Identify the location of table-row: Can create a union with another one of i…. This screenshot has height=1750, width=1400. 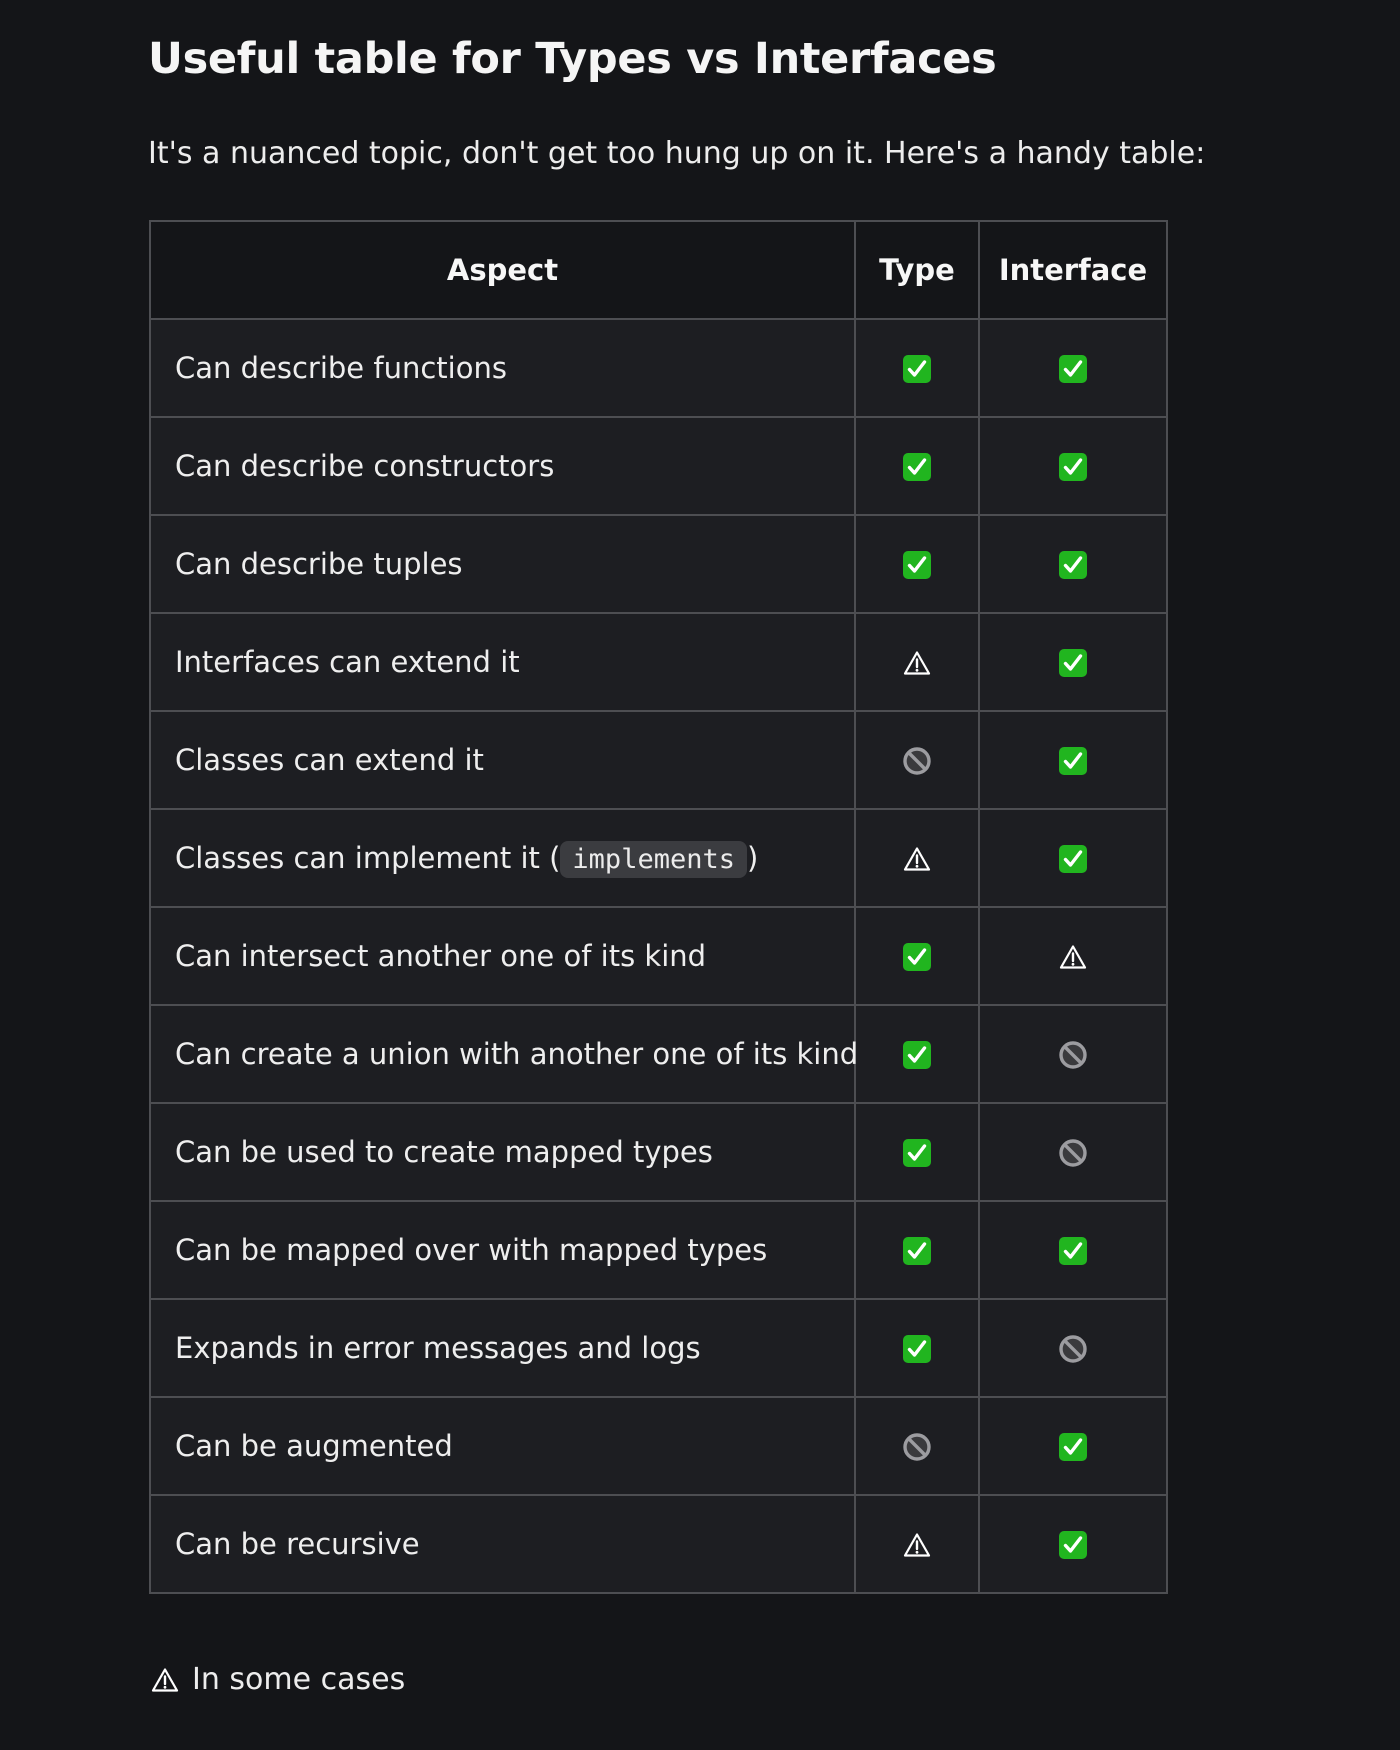
(658, 1054).